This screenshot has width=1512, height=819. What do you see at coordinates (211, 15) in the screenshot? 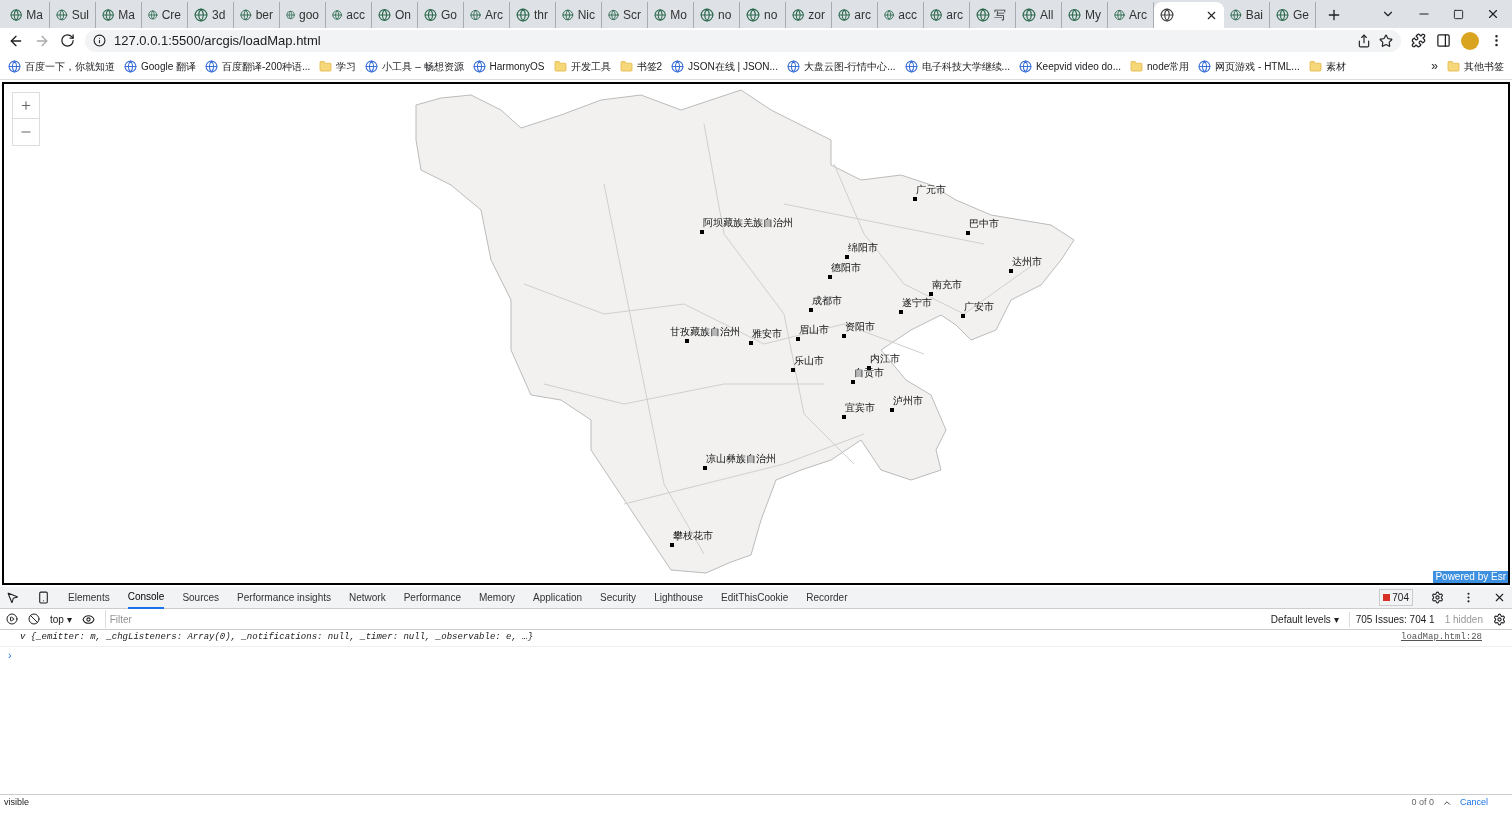
I see `browser-tab: 3d` at bounding box center [211, 15].